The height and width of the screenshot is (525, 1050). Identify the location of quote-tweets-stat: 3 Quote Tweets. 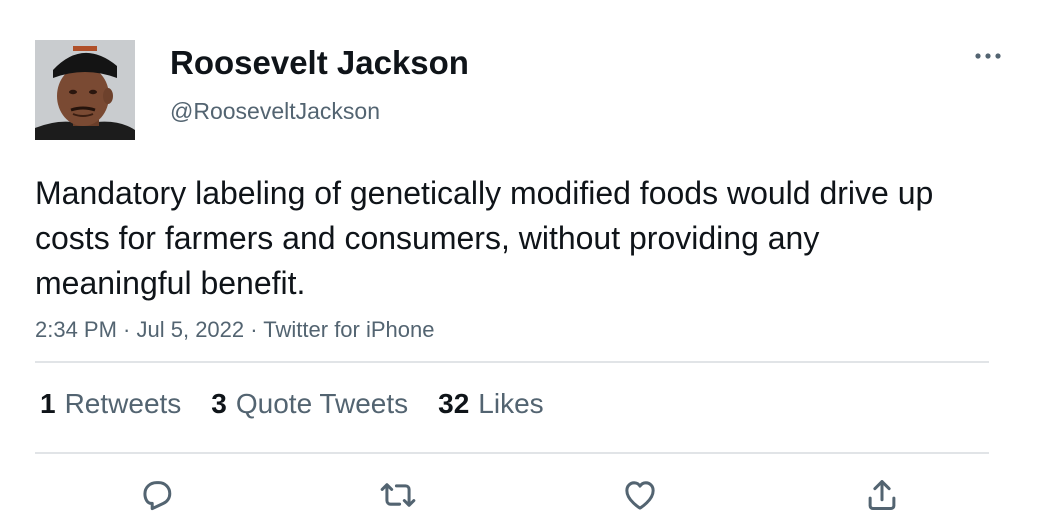
(309, 404).